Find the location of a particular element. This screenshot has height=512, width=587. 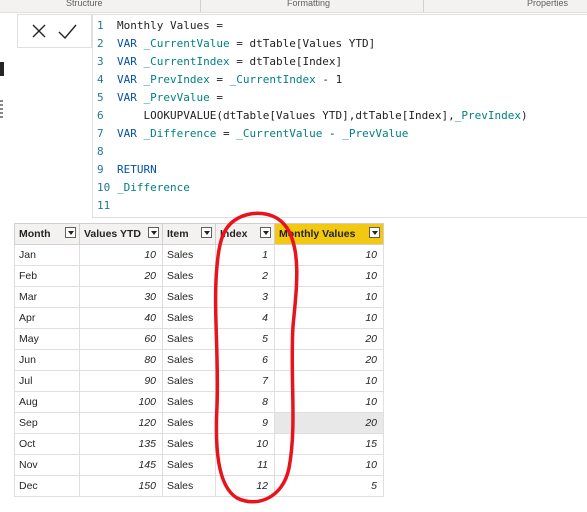

table-cell: Feb is located at coordinates (47, 276).